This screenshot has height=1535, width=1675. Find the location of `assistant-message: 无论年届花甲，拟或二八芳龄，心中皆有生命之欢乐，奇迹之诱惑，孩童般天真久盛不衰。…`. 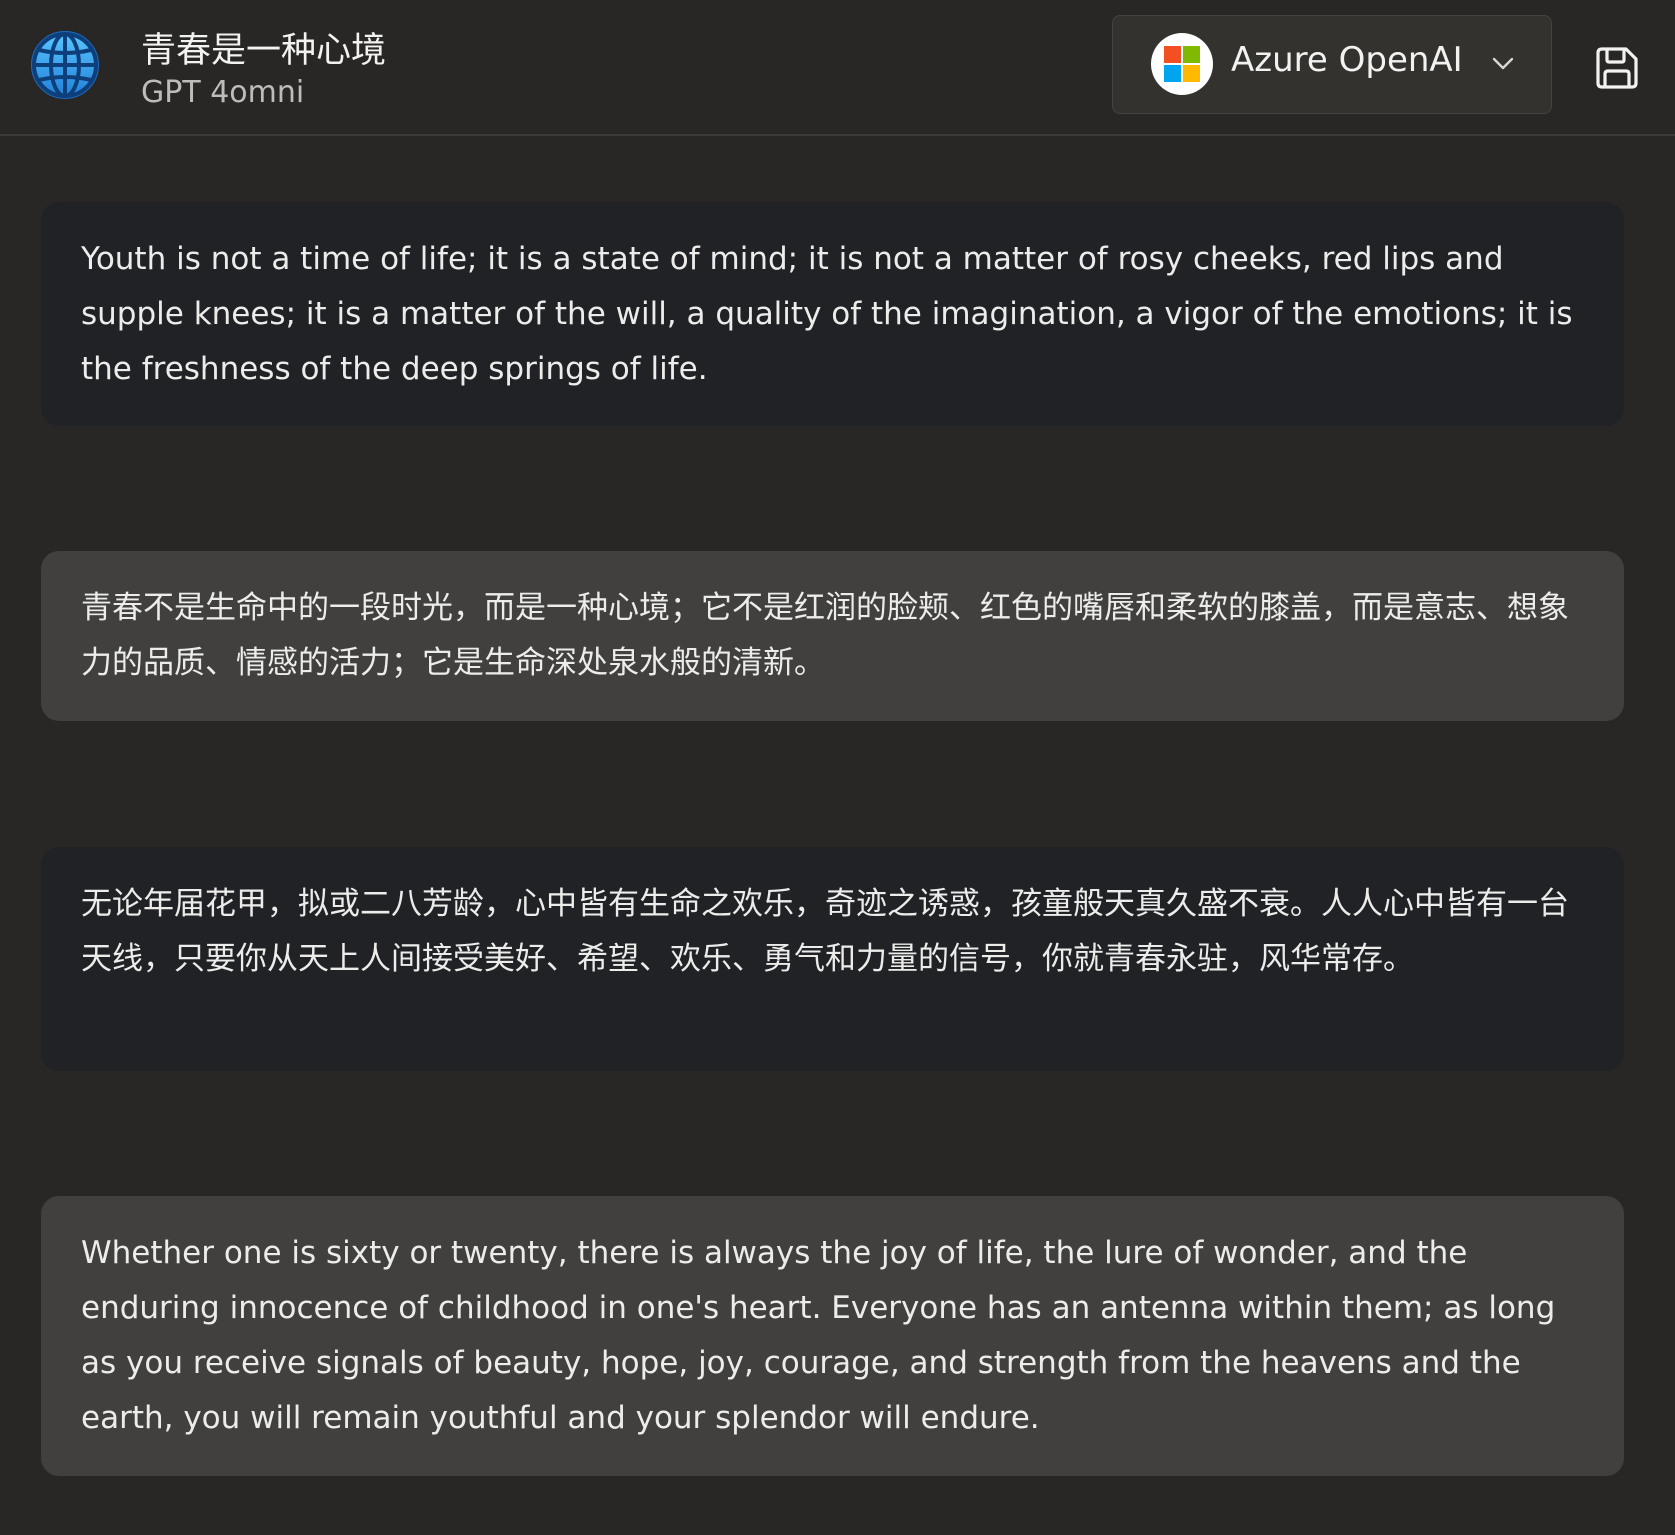

assistant-message: 无论年届花甲，拟或二八芳龄，心中皆有生命之欢乐，奇迹之诱惑，孩童般天真久盛不衰。… is located at coordinates (832, 959).